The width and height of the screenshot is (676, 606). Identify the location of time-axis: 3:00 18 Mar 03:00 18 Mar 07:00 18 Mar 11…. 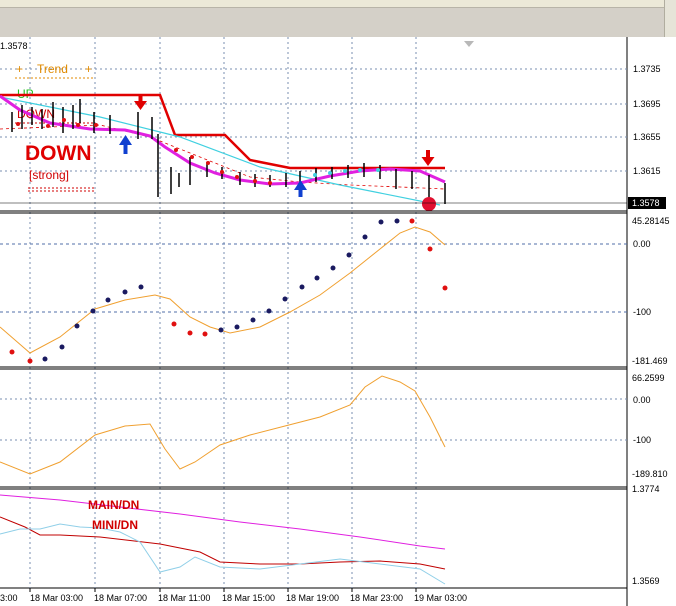
(233, 595).